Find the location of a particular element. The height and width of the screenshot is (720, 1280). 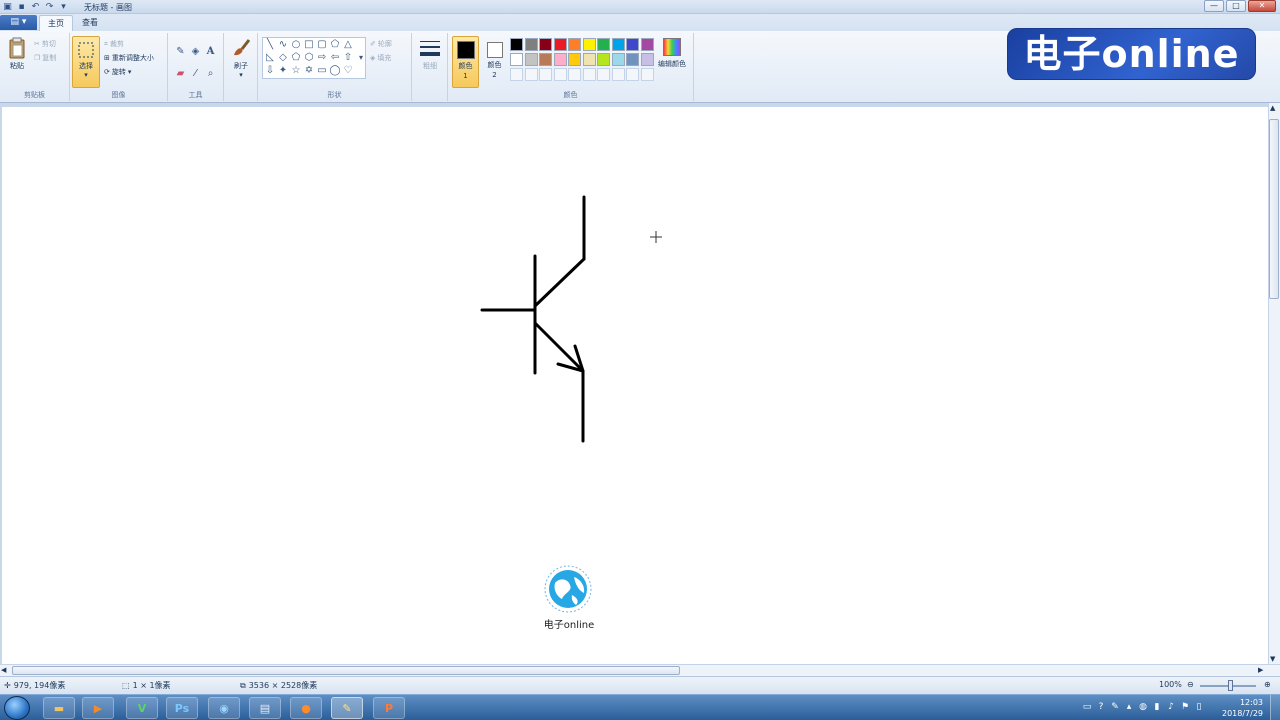

zoom-in-icon: ⊕ is located at coordinates (1267, 684).